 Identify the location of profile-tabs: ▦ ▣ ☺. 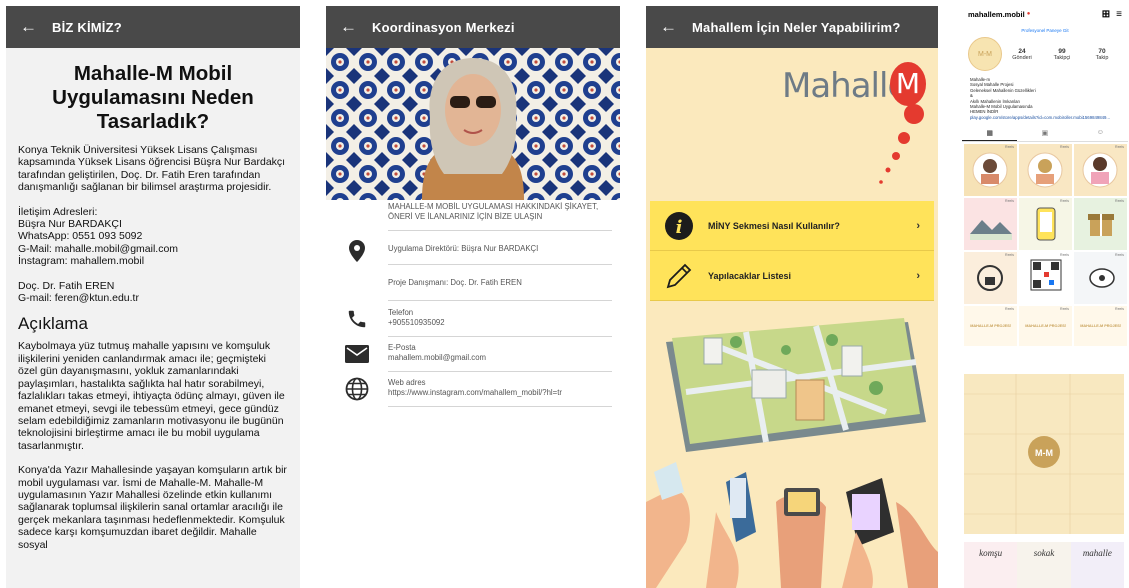
(1045, 134).